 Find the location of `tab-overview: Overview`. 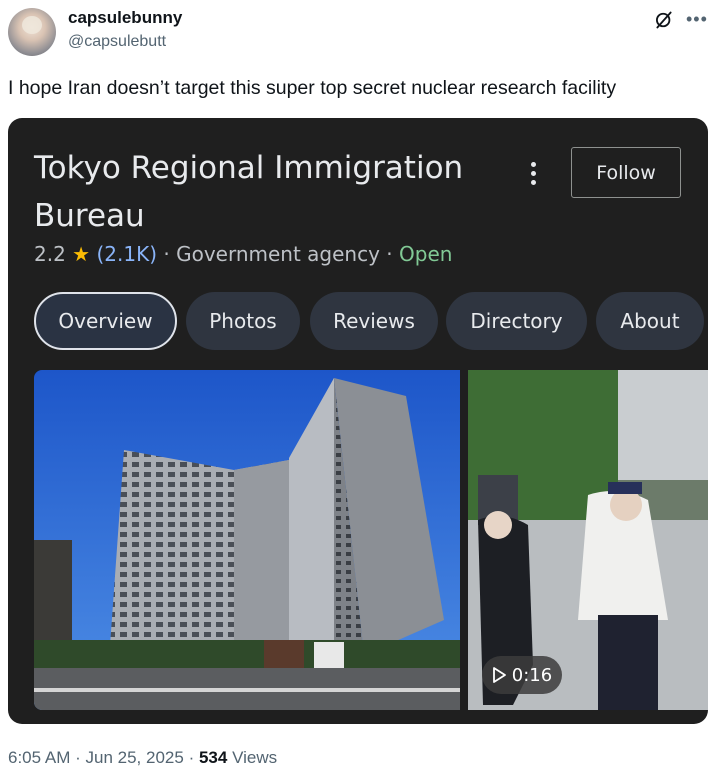

tab-overview: Overview is located at coordinates (105, 321).